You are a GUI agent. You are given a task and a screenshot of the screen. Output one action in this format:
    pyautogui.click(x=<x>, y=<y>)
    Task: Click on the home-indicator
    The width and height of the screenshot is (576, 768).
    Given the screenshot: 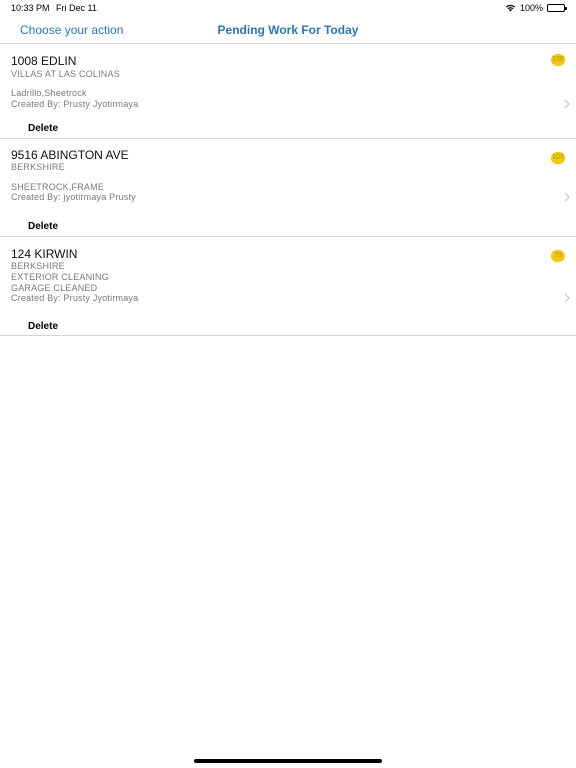 What is the action you would take?
    pyautogui.click(x=288, y=761)
    